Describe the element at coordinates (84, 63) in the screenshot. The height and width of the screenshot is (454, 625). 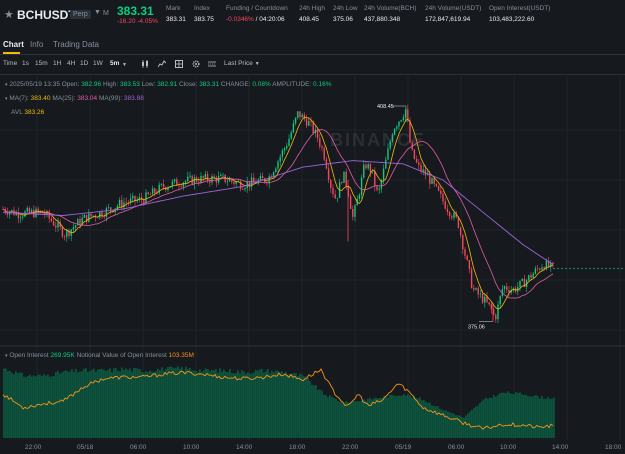
I see `interval-1d: 1D` at that location.